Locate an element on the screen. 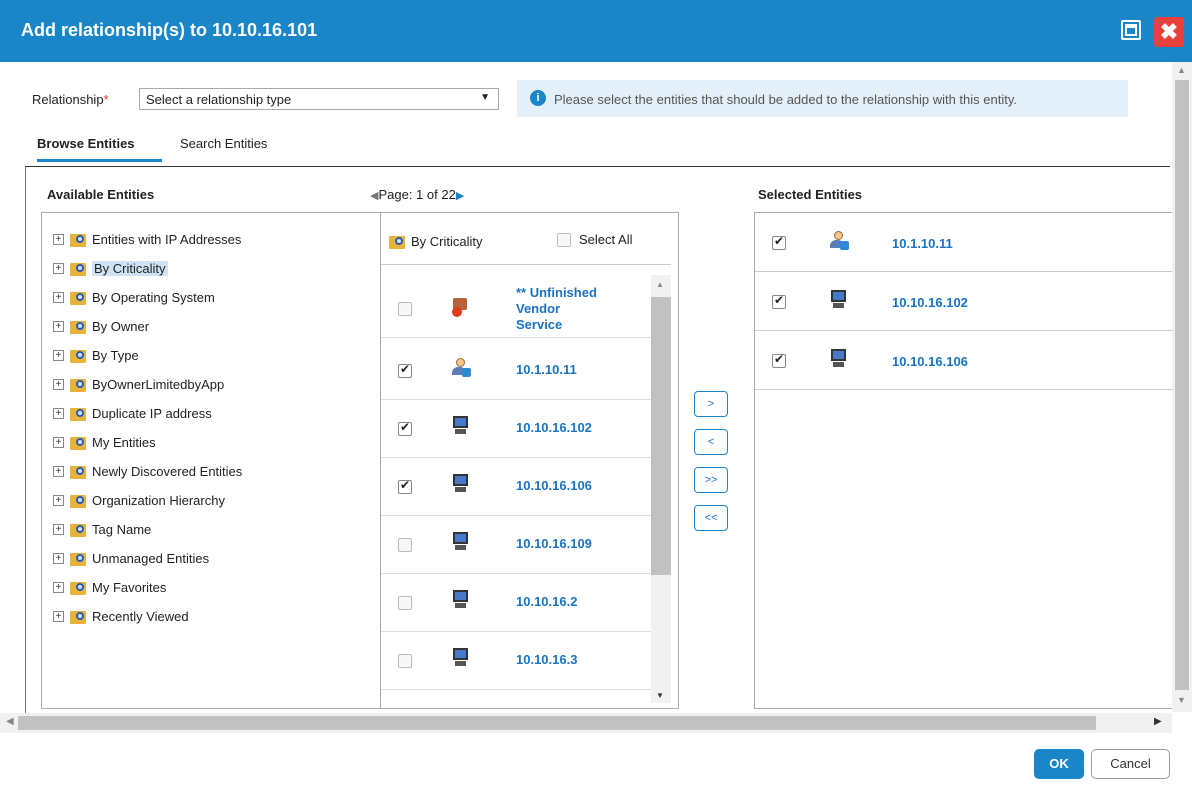 The height and width of the screenshot is (795, 1192). tree-item-label: Unmanaged Entities is located at coordinates (151, 558).